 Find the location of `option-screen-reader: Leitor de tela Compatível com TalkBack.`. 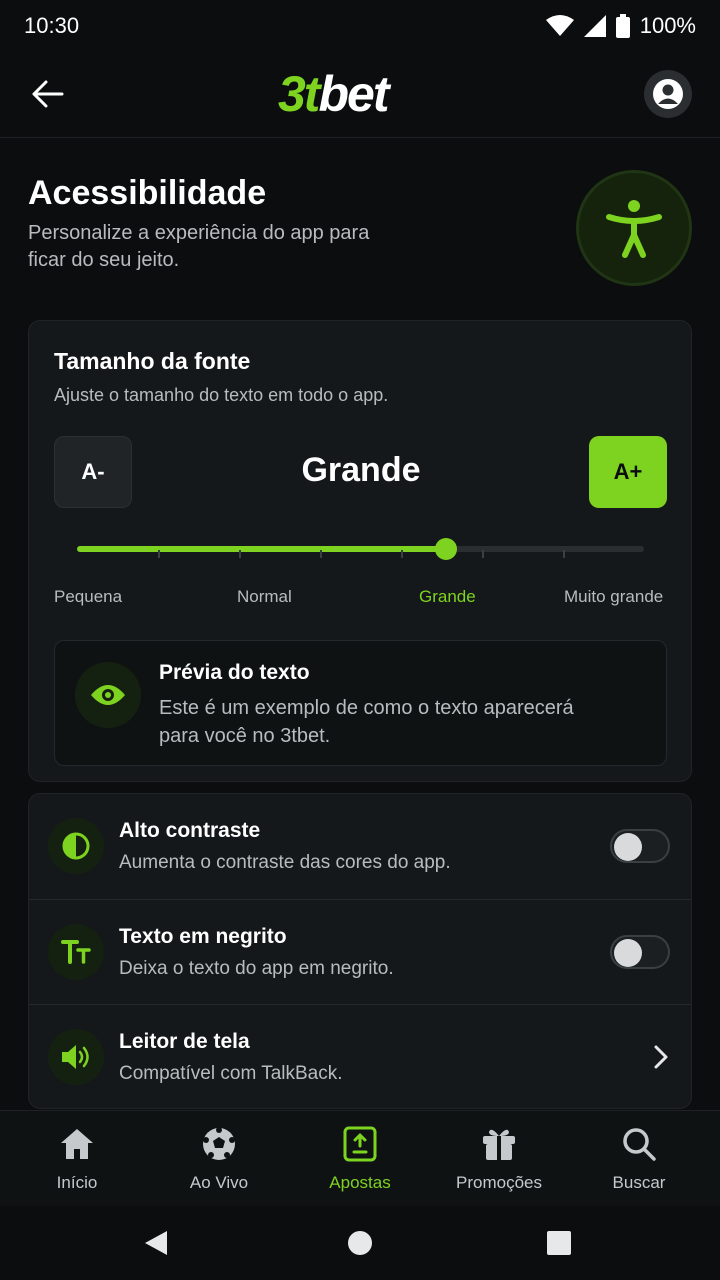

option-screen-reader: Leitor de tela Compatível com TalkBack. is located at coordinates (360, 1056).